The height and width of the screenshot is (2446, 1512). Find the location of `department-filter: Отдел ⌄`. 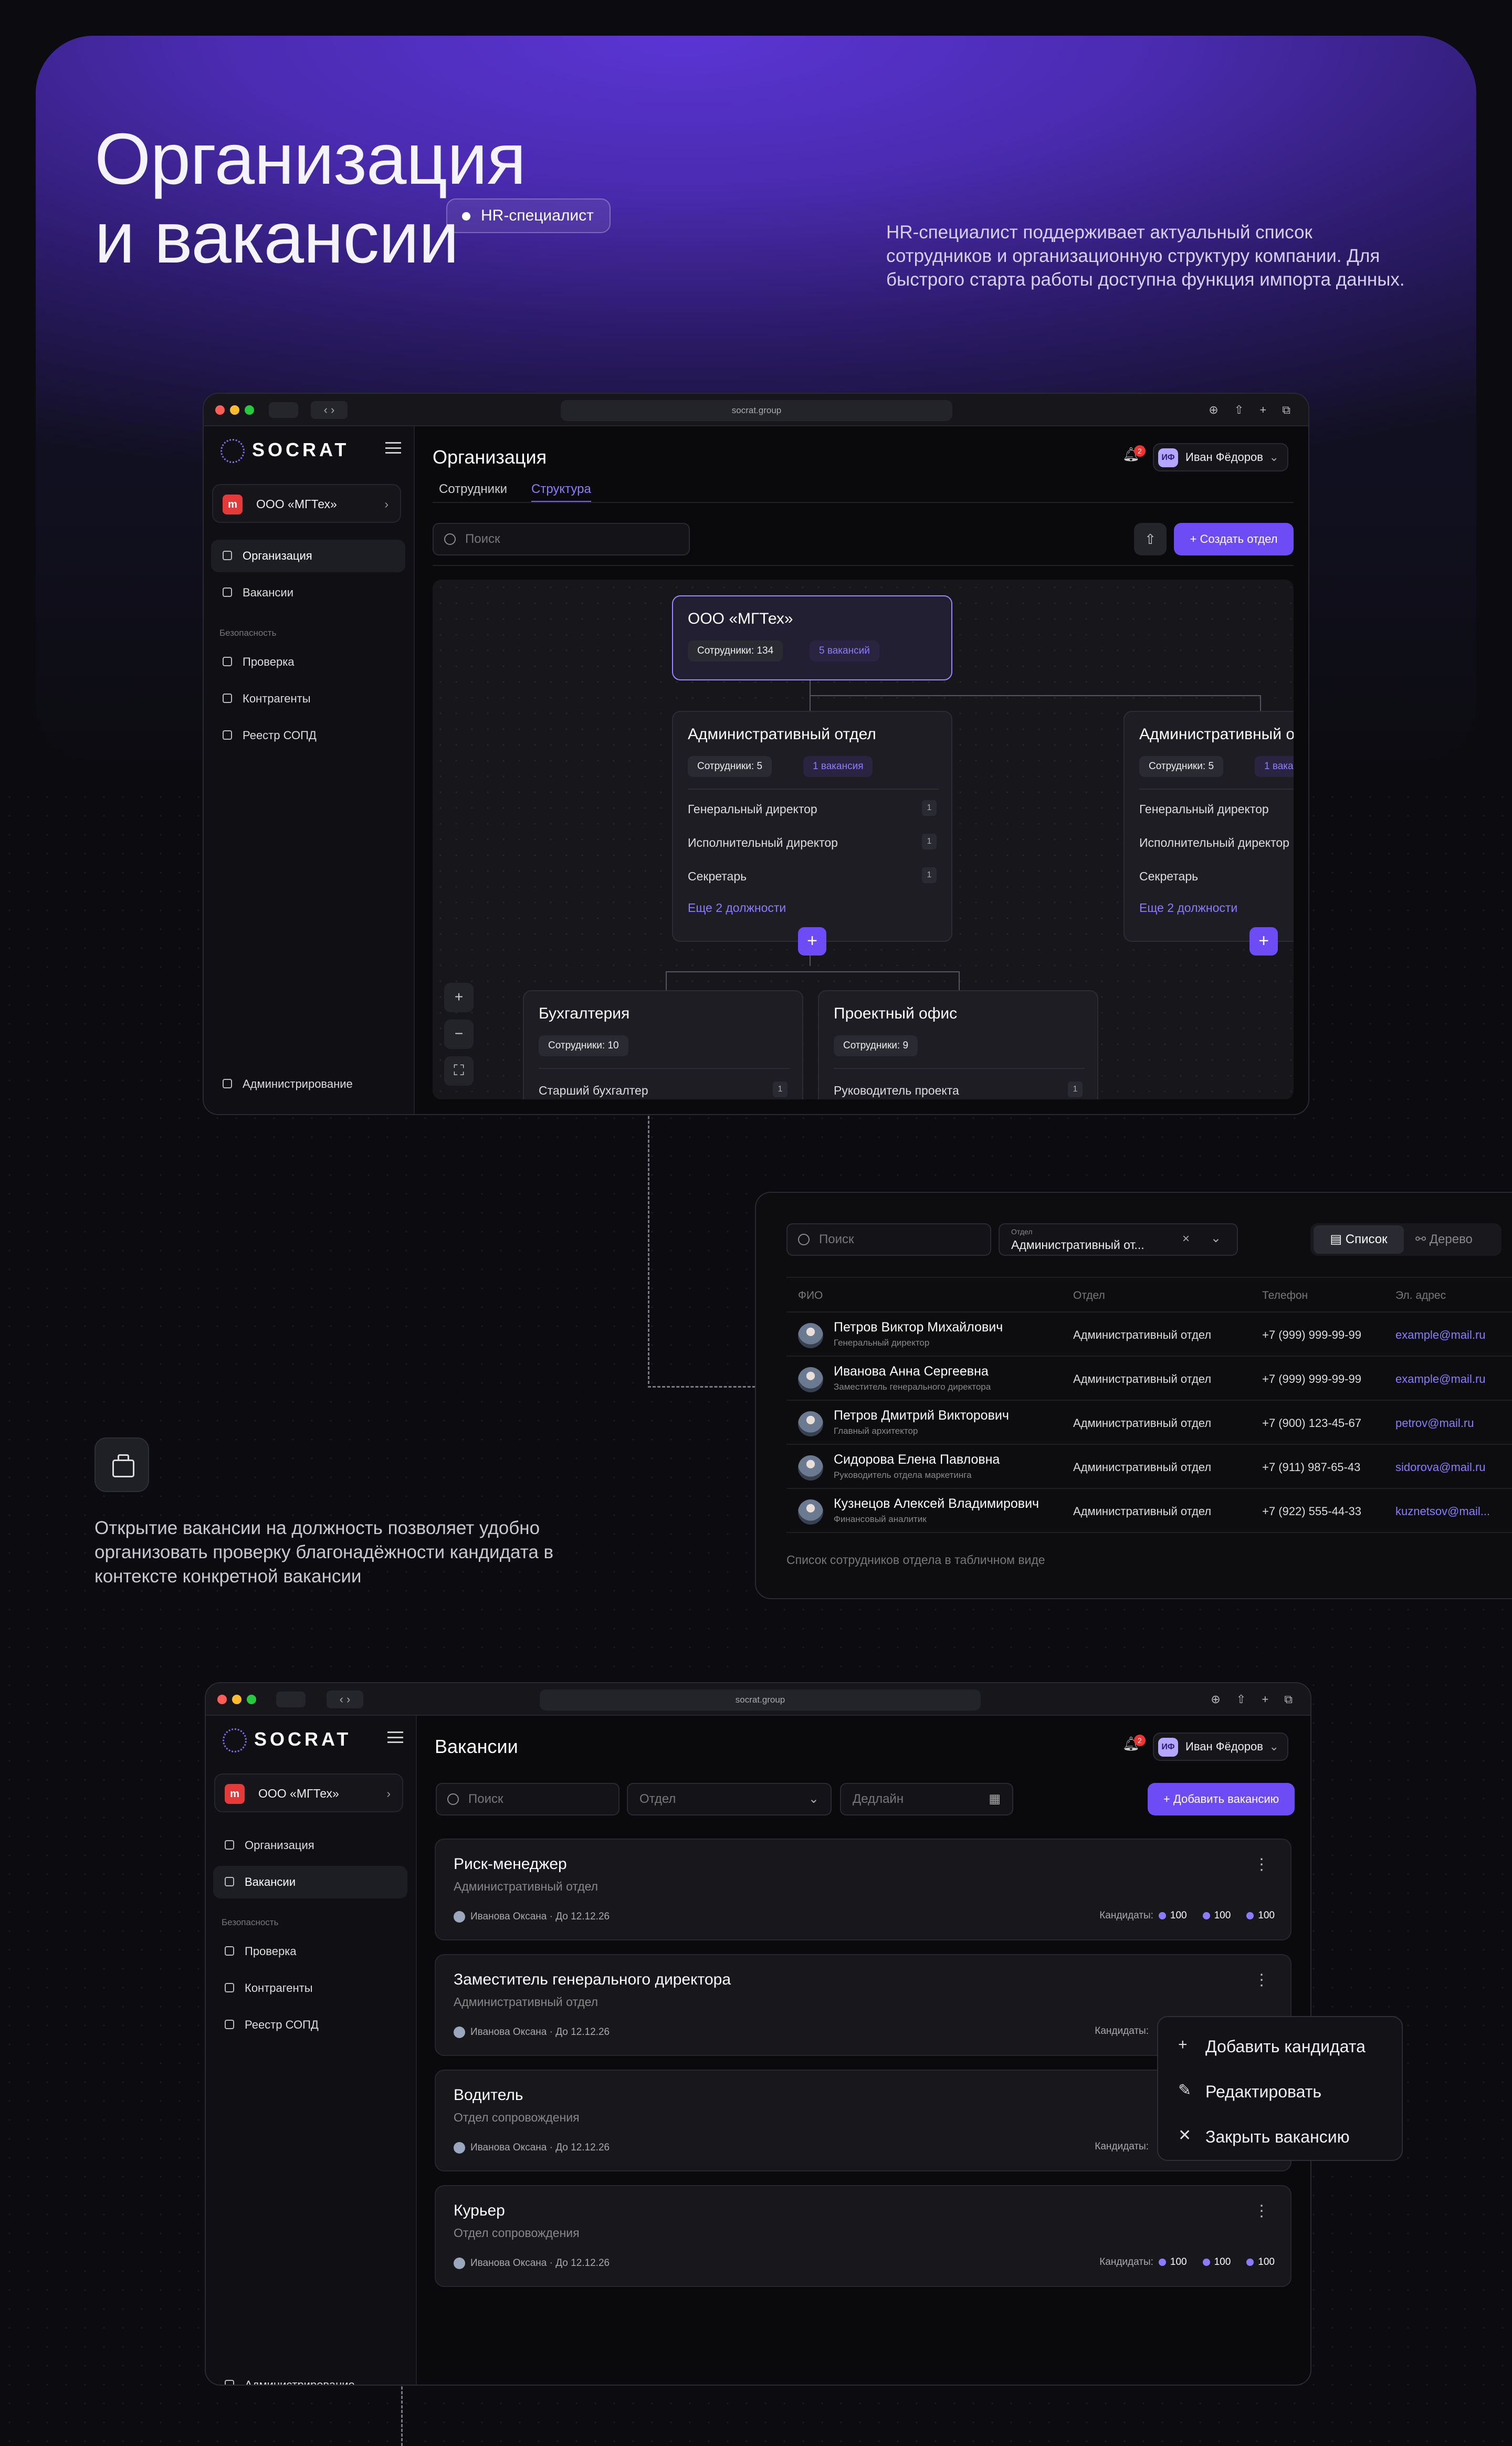

department-filter: Отдел ⌄ is located at coordinates (729, 1799).